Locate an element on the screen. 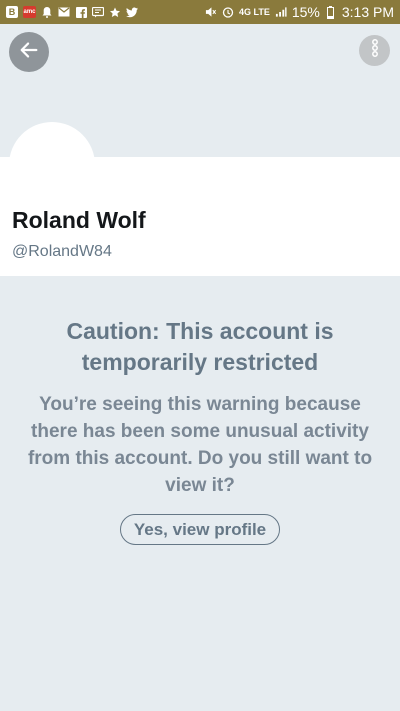 The image size is (400, 711). more-vertical-icon is located at coordinates (375, 50).